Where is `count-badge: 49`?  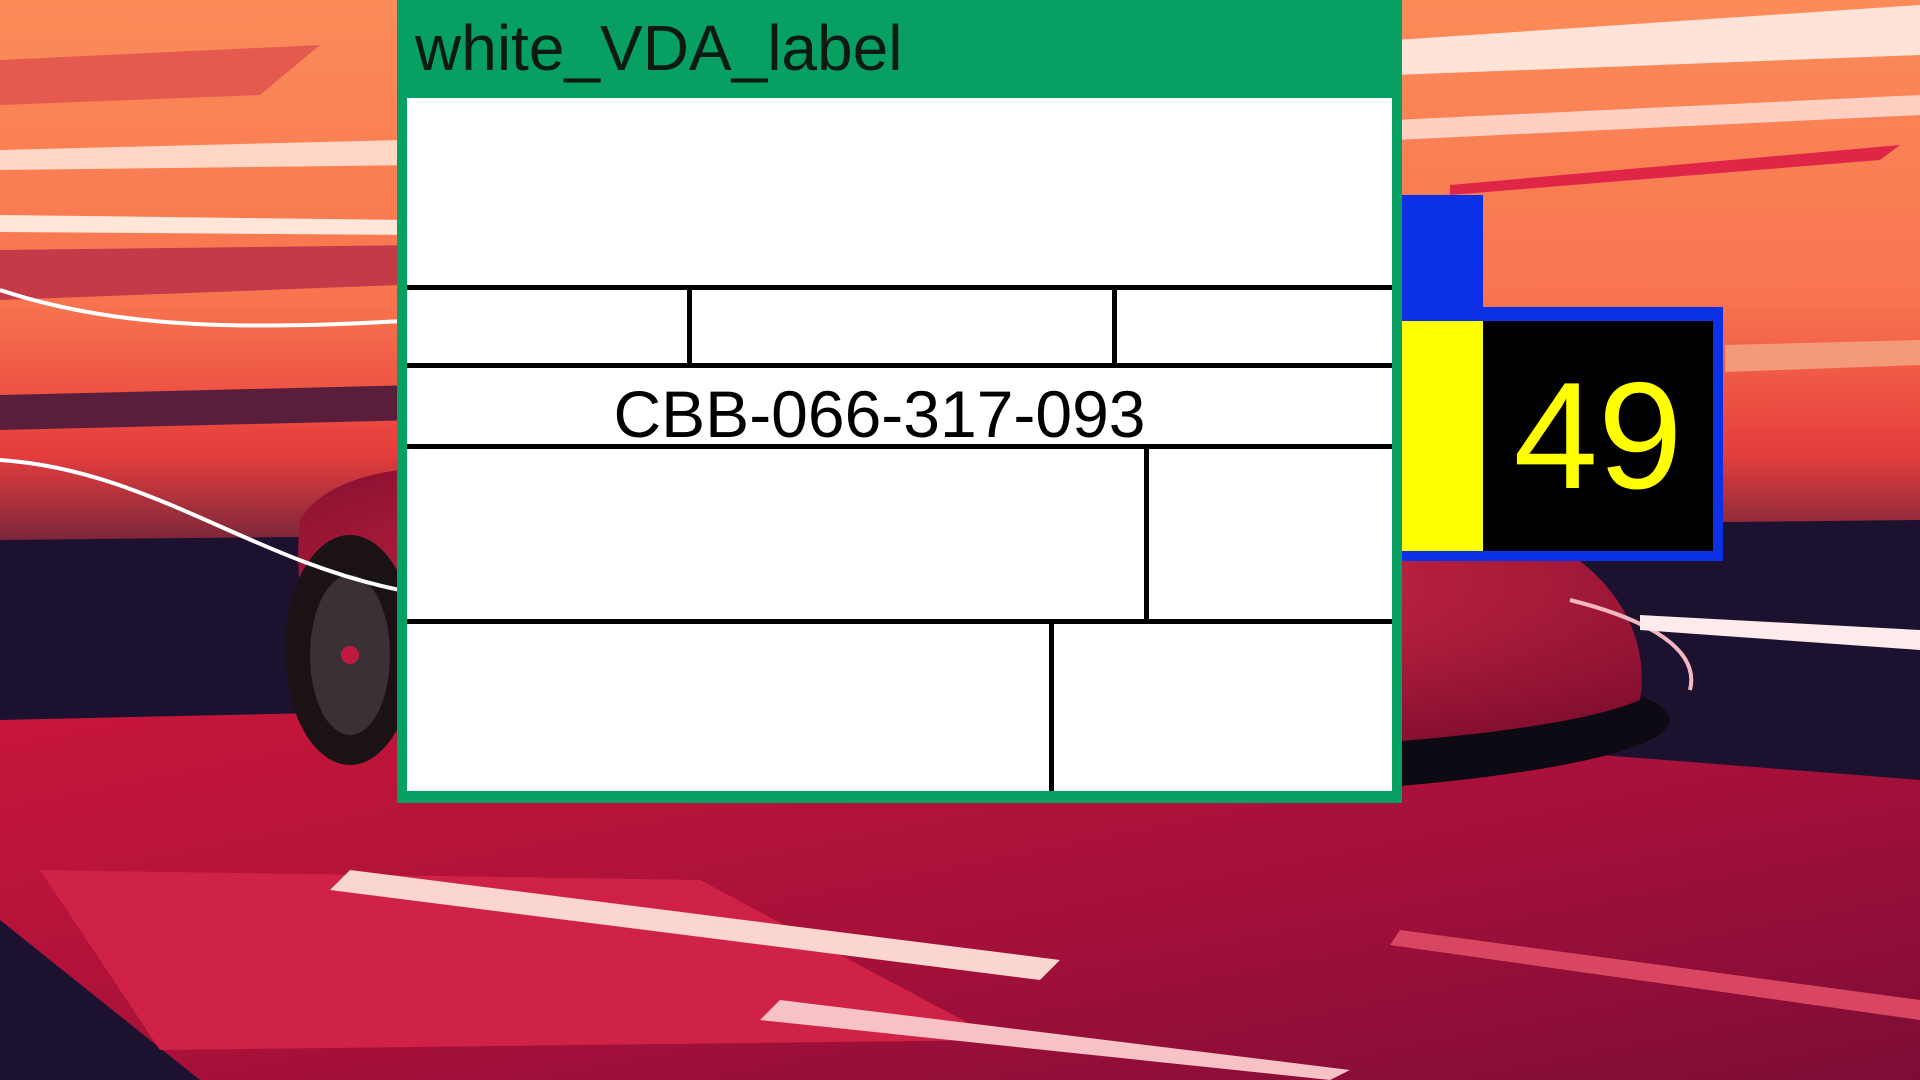 count-badge: 49 is located at coordinates (1562, 434).